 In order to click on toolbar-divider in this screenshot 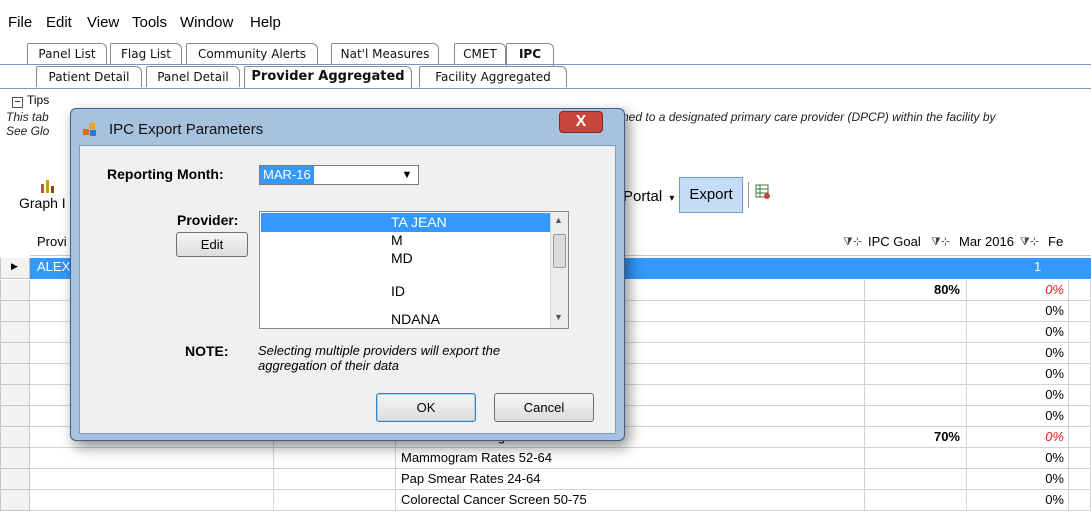, I will do `click(748, 195)`.